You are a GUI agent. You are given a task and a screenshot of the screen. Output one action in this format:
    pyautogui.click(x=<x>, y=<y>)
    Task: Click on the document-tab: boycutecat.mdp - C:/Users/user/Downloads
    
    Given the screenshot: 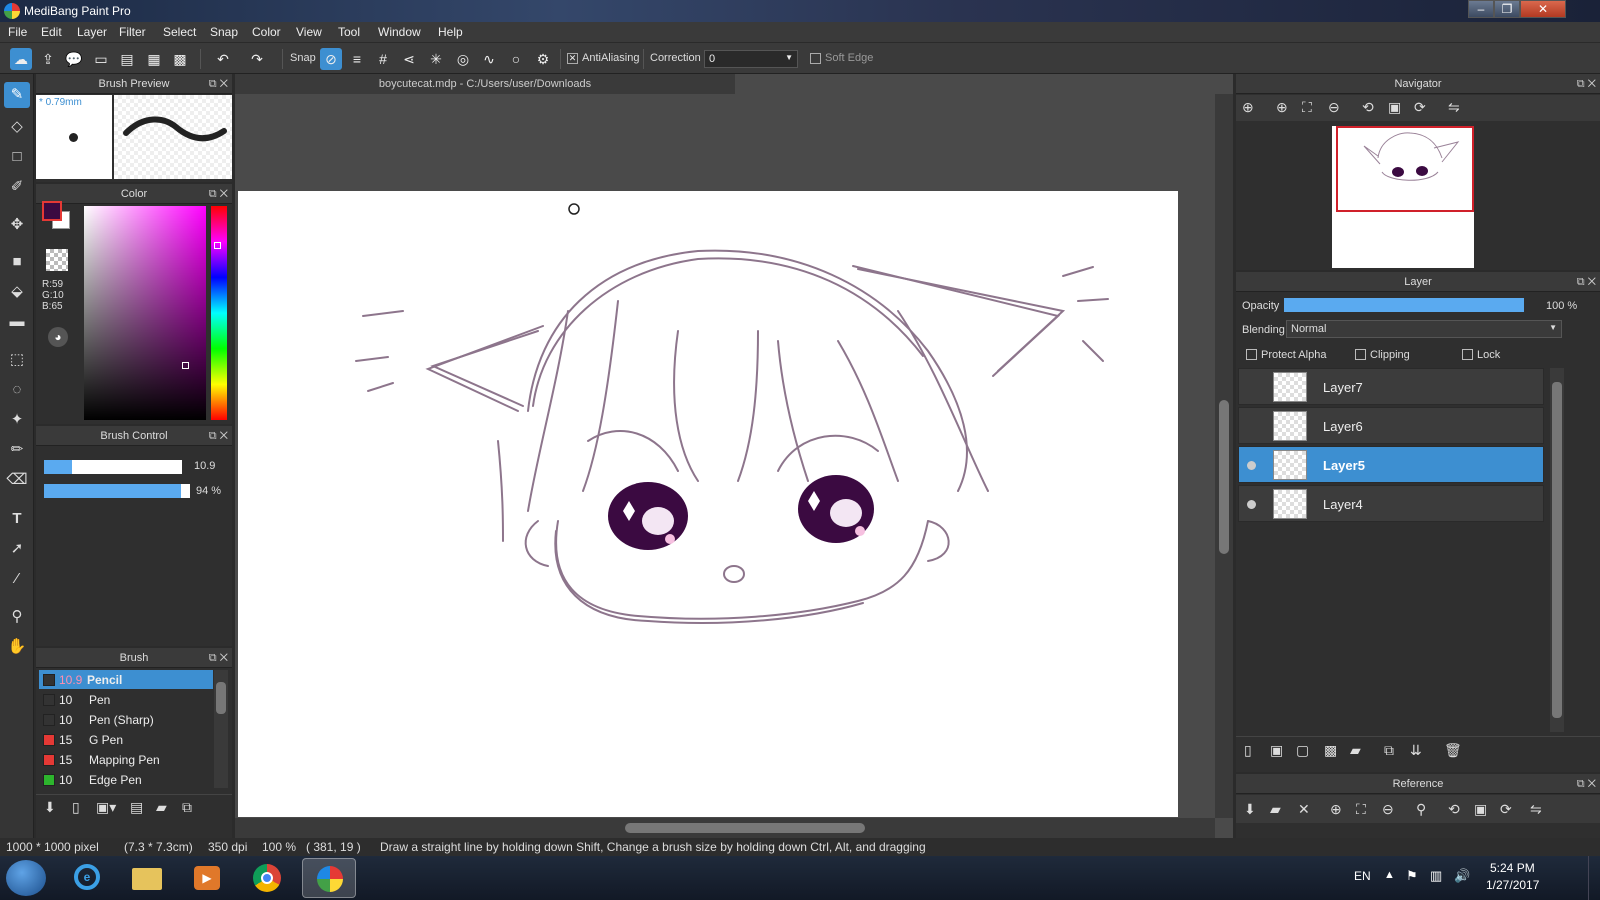 What is the action you would take?
    pyautogui.click(x=485, y=84)
    